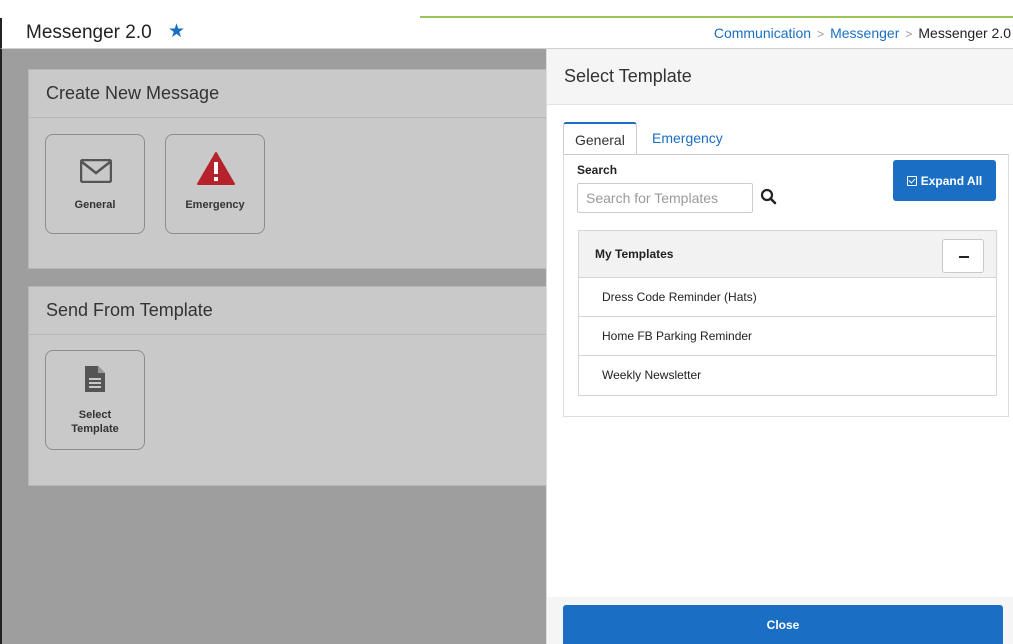 This screenshot has width=1013, height=644. What do you see at coordinates (911, 180) in the screenshot?
I see `checkbox-icon` at bounding box center [911, 180].